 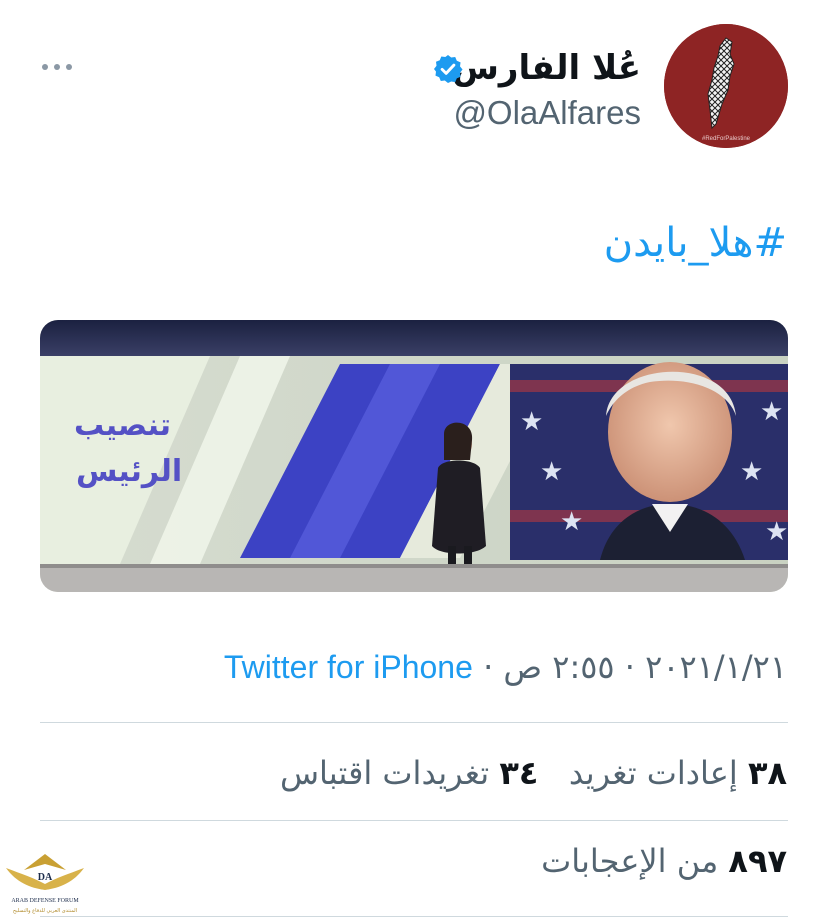 I want to click on likes-link: ٨٩٧ من الإعجابات, so click(x=664, y=861).